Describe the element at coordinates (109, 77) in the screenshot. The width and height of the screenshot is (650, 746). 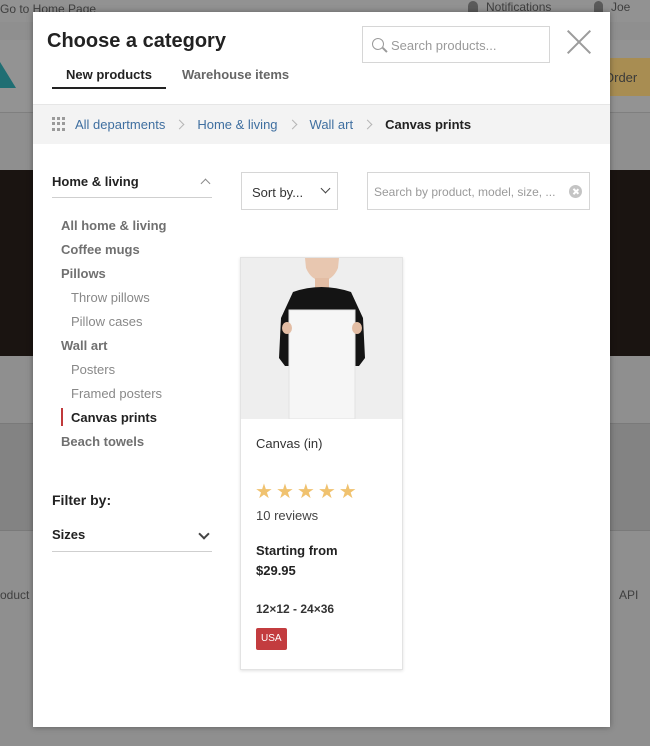
I see `tab-new-products: New products` at that location.